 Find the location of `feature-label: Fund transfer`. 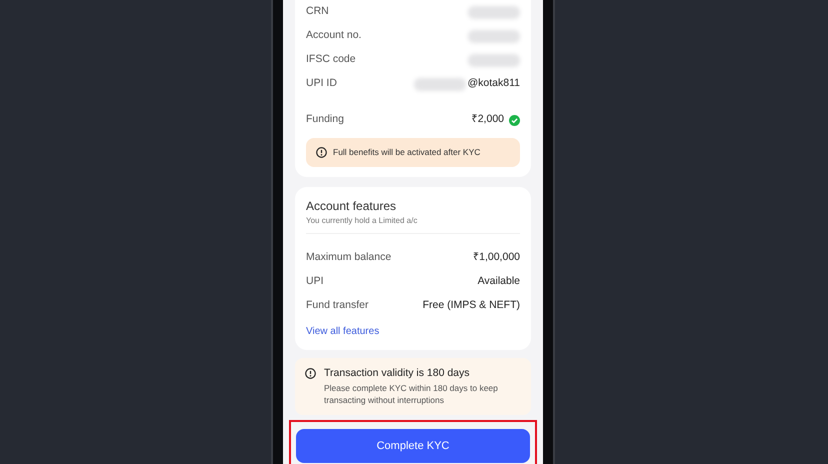

feature-label: Fund transfer is located at coordinates (337, 305).